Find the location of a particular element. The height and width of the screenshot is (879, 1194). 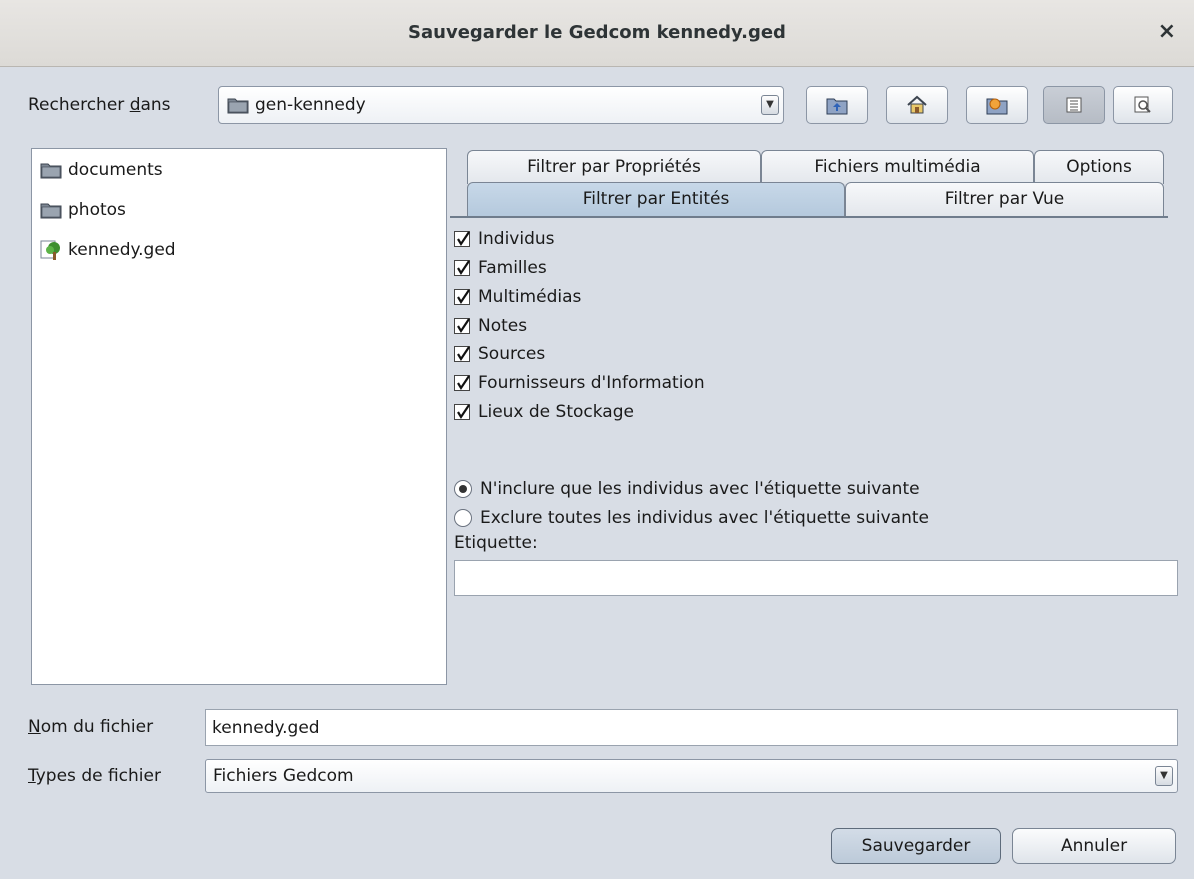

up-folder-button is located at coordinates (837, 105).